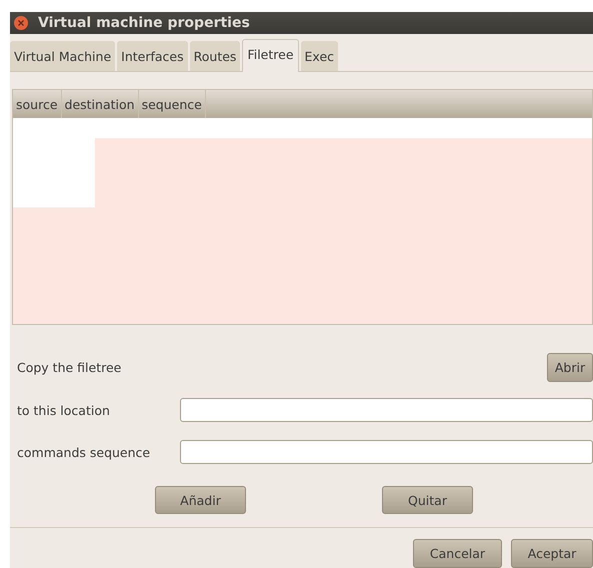 Image resolution: width=593 pixels, height=568 pixels. What do you see at coordinates (319, 56) in the screenshot?
I see `tab: Exec` at bounding box center [319, 56].